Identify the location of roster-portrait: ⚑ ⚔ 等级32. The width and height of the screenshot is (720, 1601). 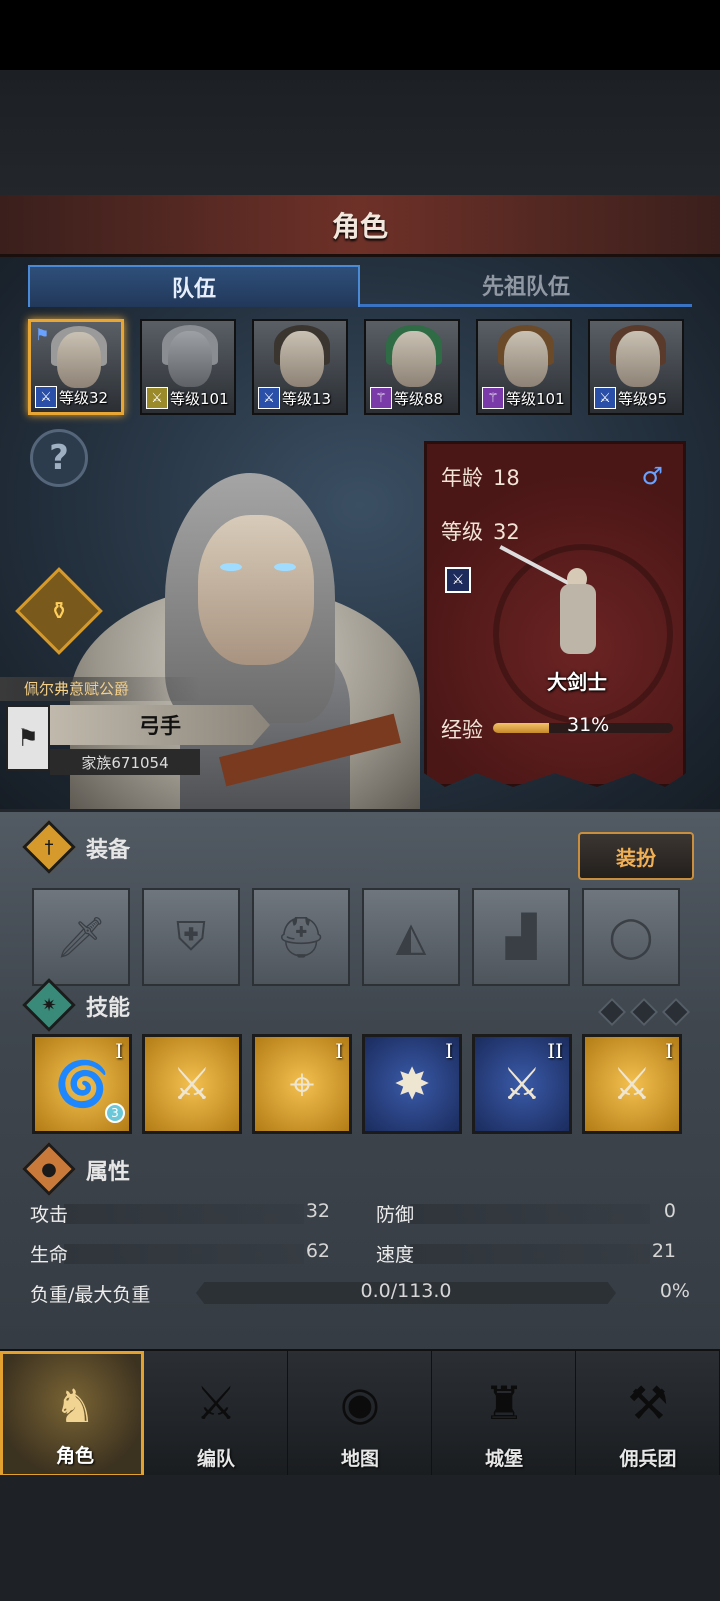
(76, 367).